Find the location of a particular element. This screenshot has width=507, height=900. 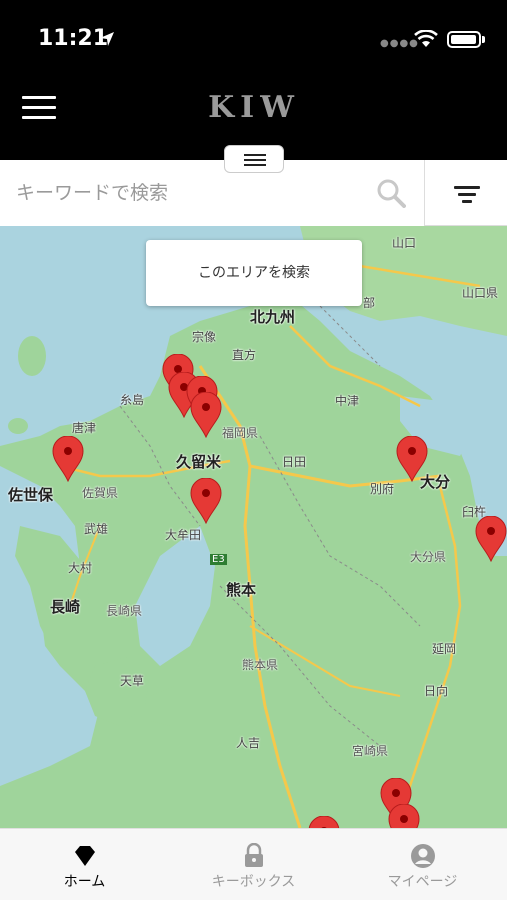

map-label-nobeoka: 延岡 is located at coordinates (444, 649).